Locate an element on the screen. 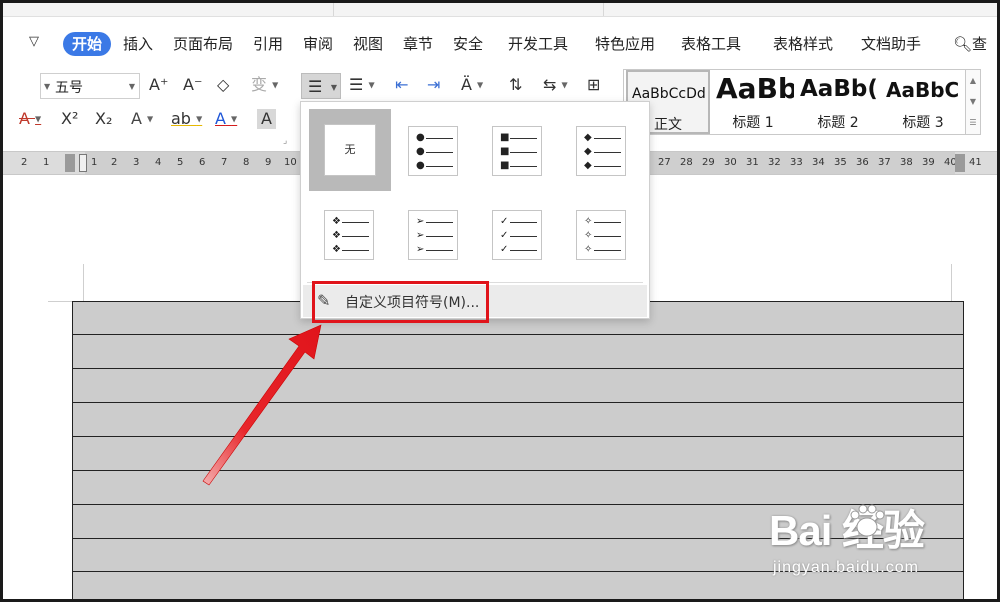 This screenshot has width=1000, height=602. outdent-icon: ⇤ is located at coordinates (402, 84).